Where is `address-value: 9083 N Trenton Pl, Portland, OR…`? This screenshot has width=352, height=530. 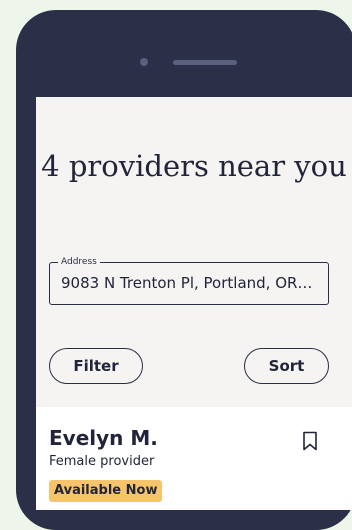
address-value: 9083 N Trenton Pl, Portland, OR… is located at coordinates (186, 283).